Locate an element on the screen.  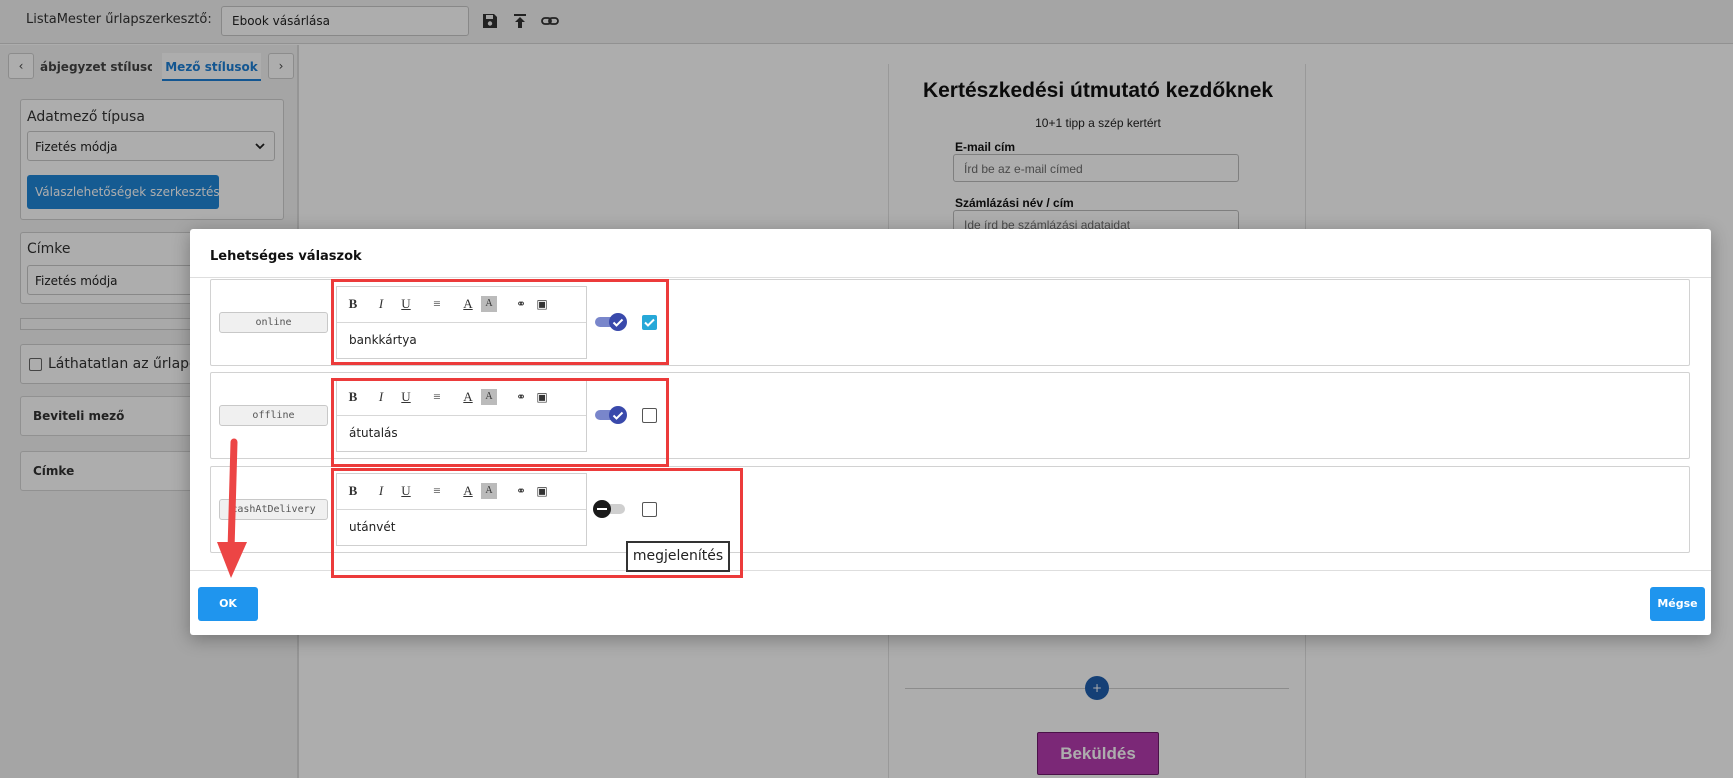
answer-code: online is located at coordinates (273, 322).